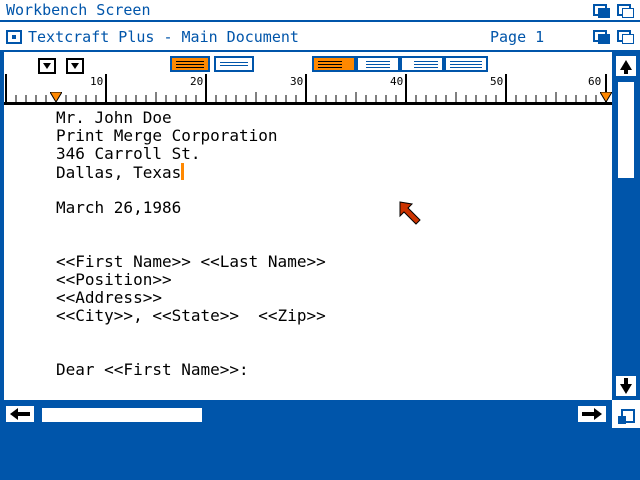  I want to click on close-gadget-icon, so click(14, 37).